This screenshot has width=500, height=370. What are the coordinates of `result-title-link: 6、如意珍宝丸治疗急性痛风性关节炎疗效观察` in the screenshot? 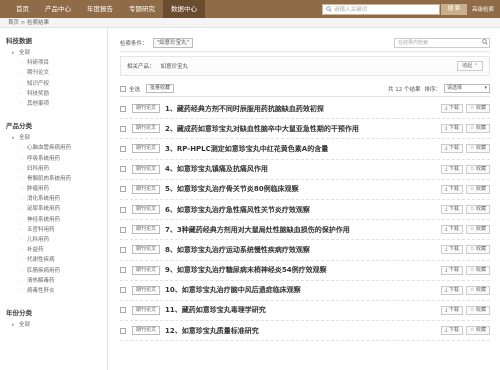 It's located at (237, 210).